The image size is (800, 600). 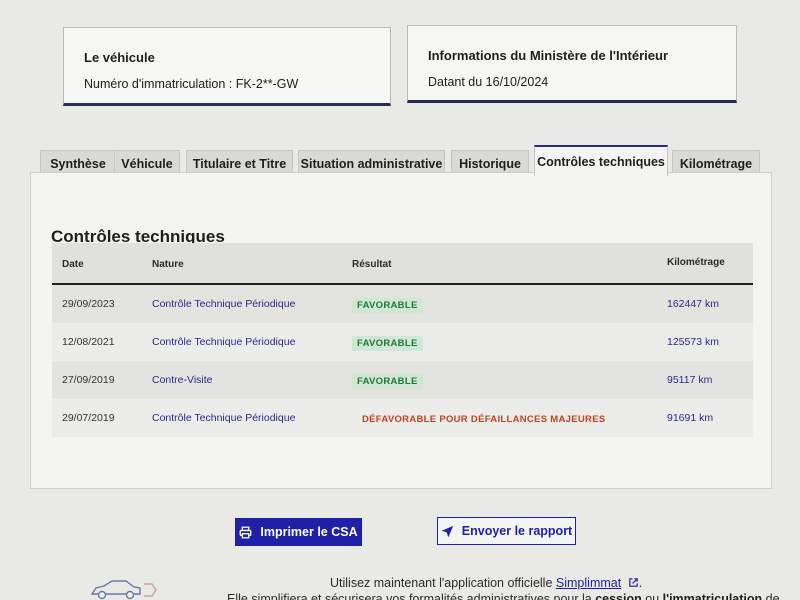 I want to click on send-button-label: Envoyer le rapport, so click(x=517, y=531).